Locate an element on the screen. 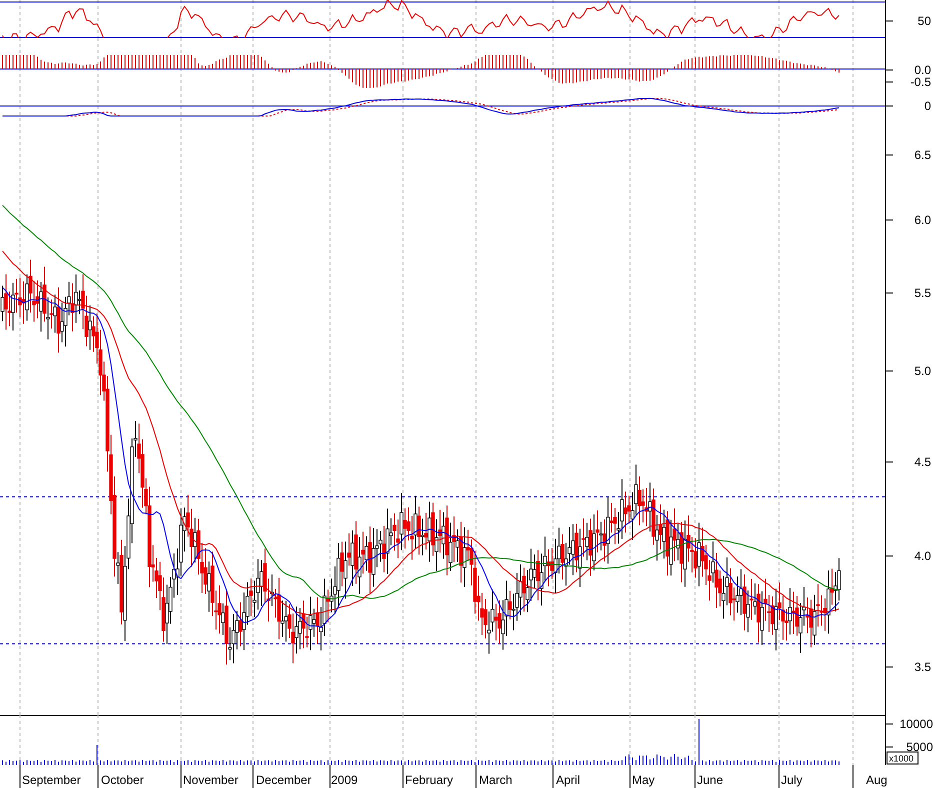 The width and height of the screenshot is (935, 788). unit-label: x1000 is located at coordinates (902, 758).